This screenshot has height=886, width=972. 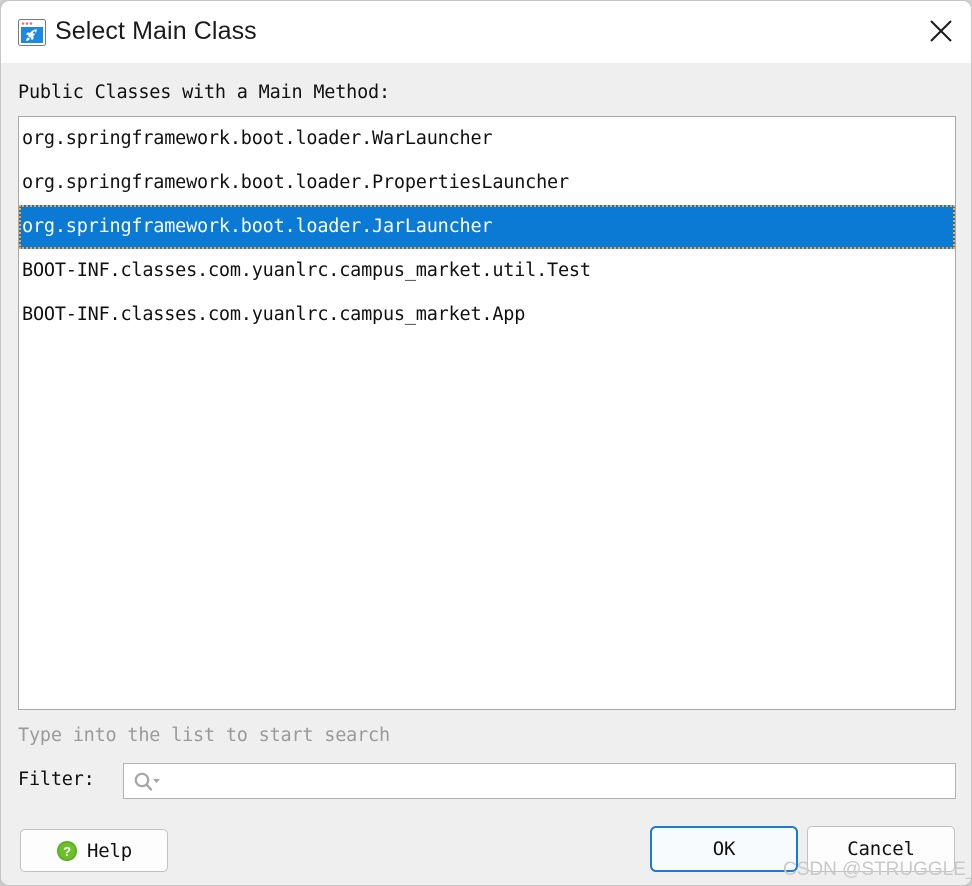 I want to click on filter-label: Filter:, so click(x=56, y=779).